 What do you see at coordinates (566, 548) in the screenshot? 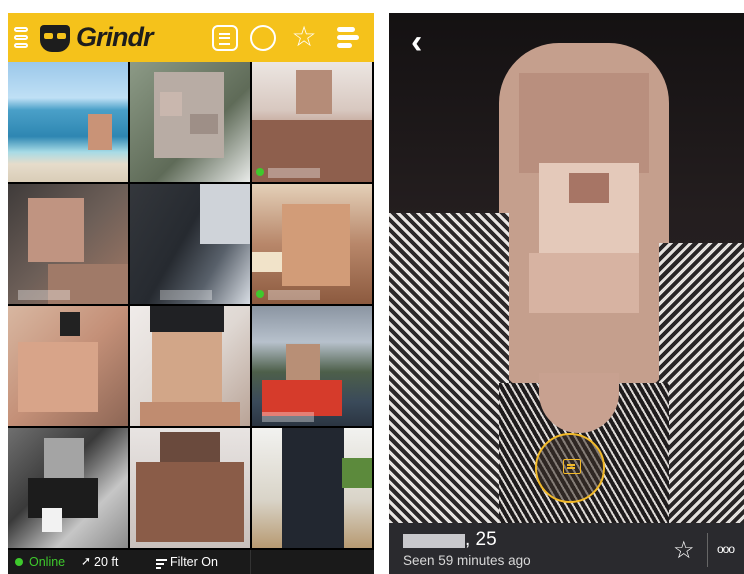
I see `profile-info-bar: , 25 Seen 59 minutes ago ☆ ooo` at bounding box center [566, 548].